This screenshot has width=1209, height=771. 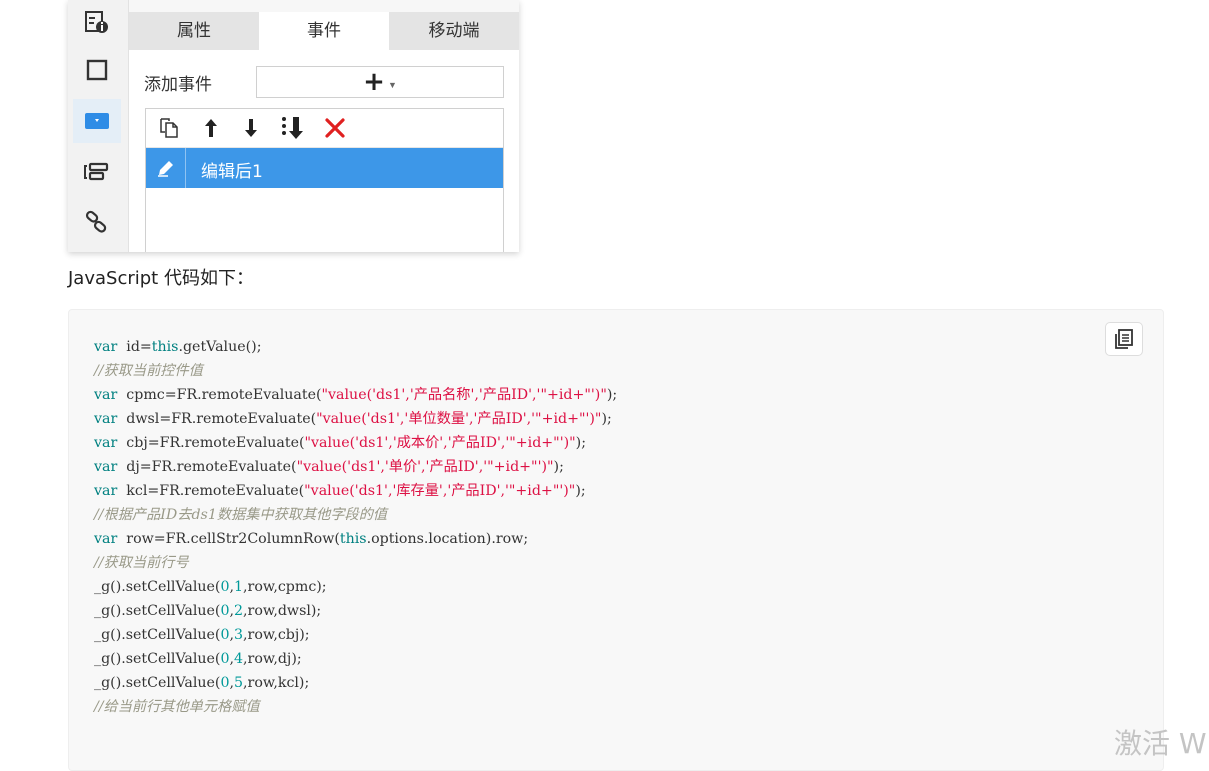 What do you see at coordinates (239, 659) in the screenshot?
I see `code-token: 4` at bounding box center [239, 659].